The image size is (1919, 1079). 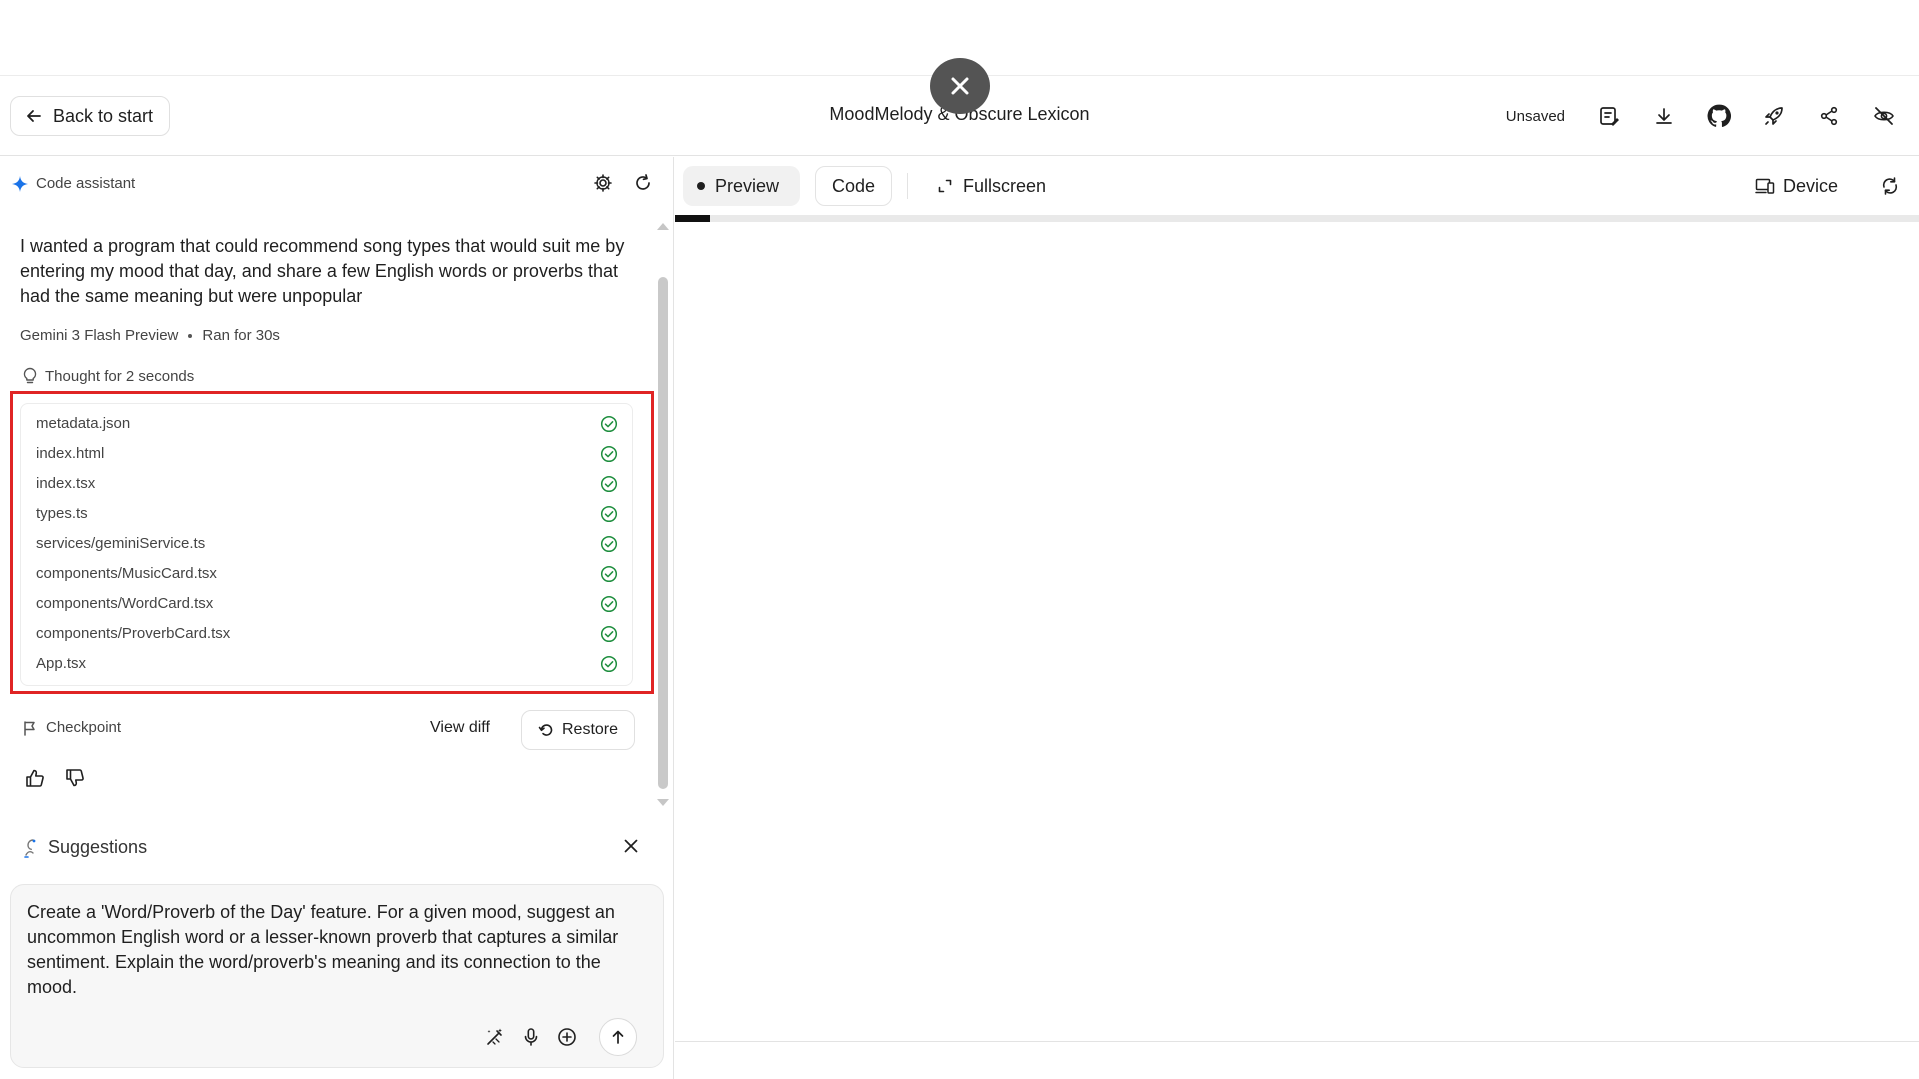 I want to click on thumbs-up-button, so click(x=35, y=778).